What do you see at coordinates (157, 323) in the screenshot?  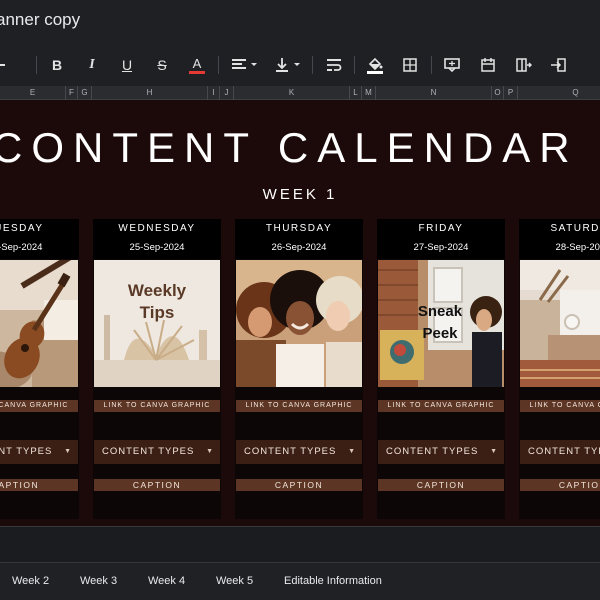 I see `weekly-tips-graphic: Weekly Tips` at bounding box center [157, 323].